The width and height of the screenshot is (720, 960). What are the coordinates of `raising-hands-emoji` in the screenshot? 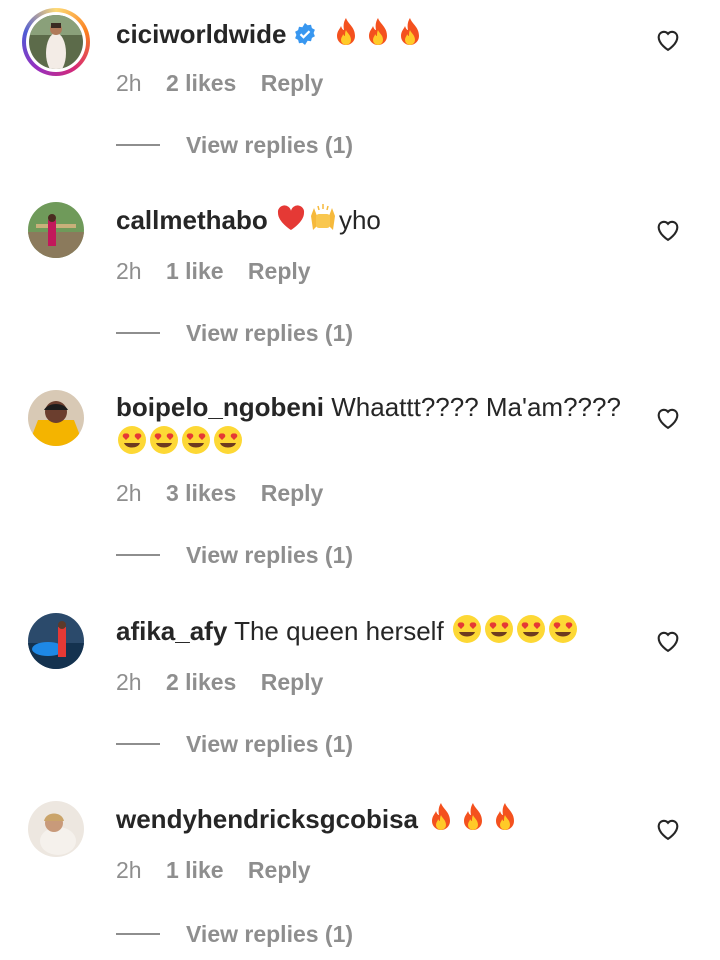 It's located at (323, 222).